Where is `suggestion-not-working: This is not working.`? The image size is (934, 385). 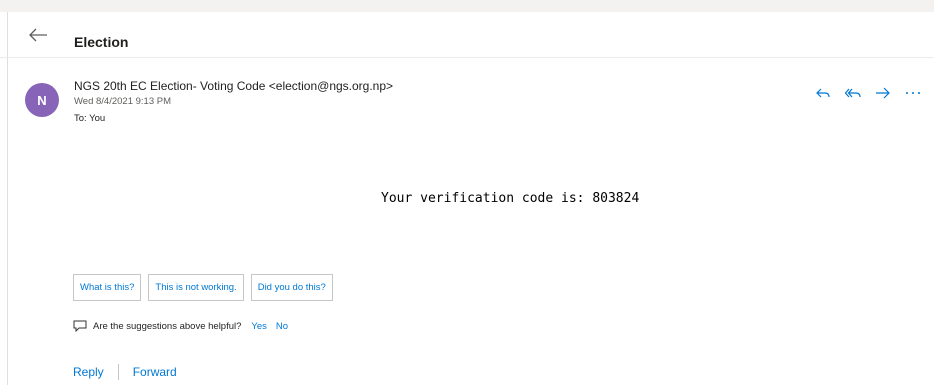 suggestion-not-working: This is not working. is located at coordinates (196, 287).